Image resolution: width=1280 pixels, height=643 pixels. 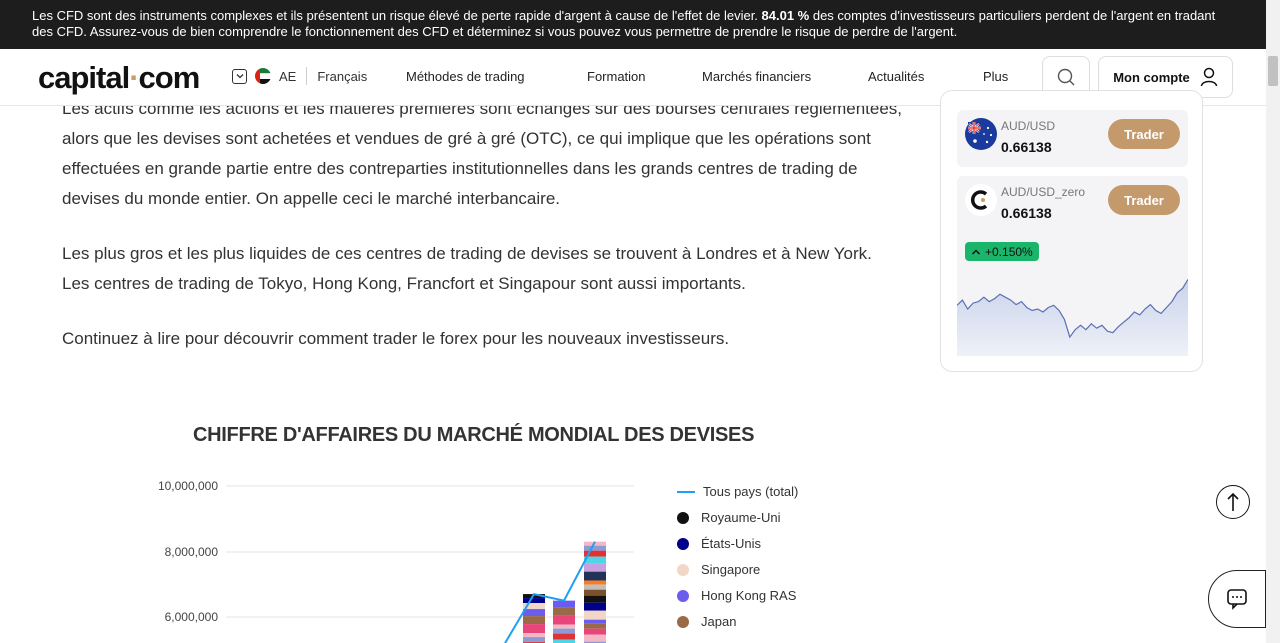 I want to click on price-change-value: +0.150%, so click(x=1009, y=251).